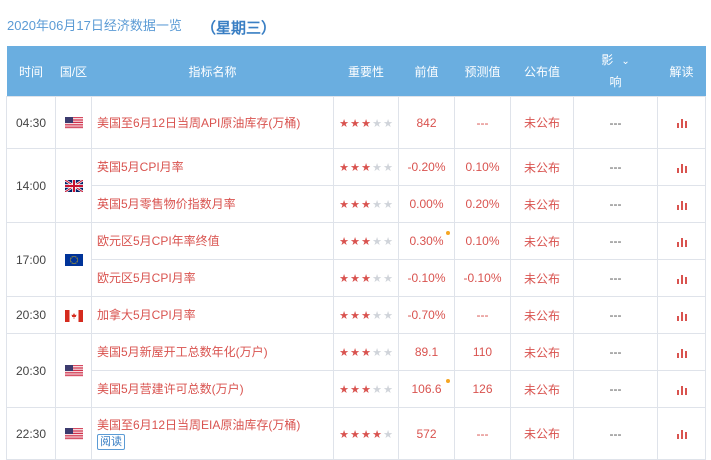  I want to click on forecast-value: -0.10%, so click(482, 278).